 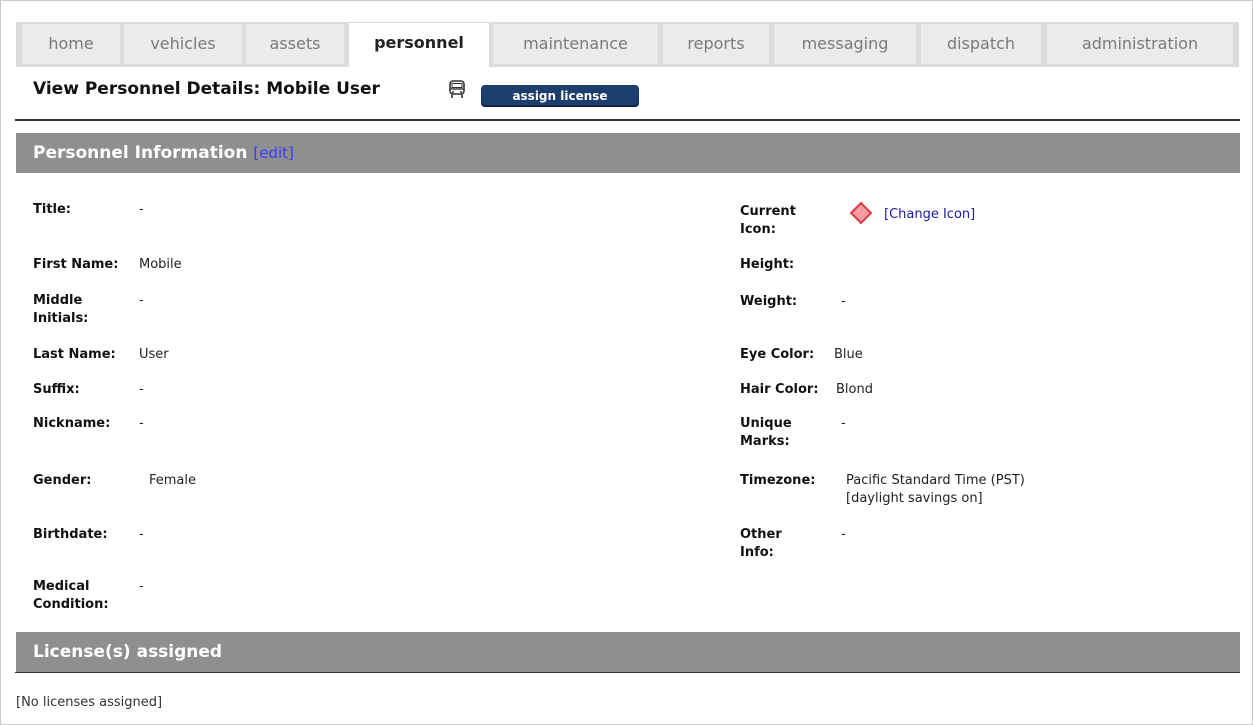 I want to click on tab-administration: administration, so click(x=1140, y=44).